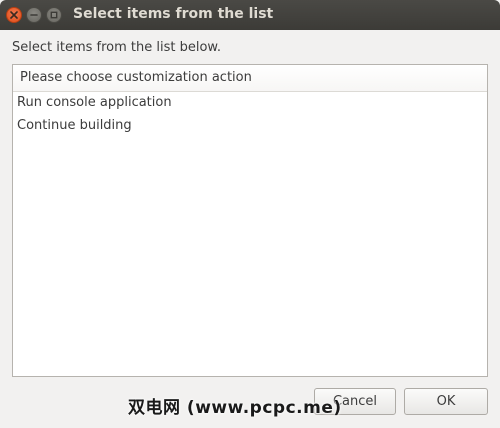 Image resolution: width=500 pixels, height=428 pixels. I want to click on ok-button: OK, so click(446, 401).